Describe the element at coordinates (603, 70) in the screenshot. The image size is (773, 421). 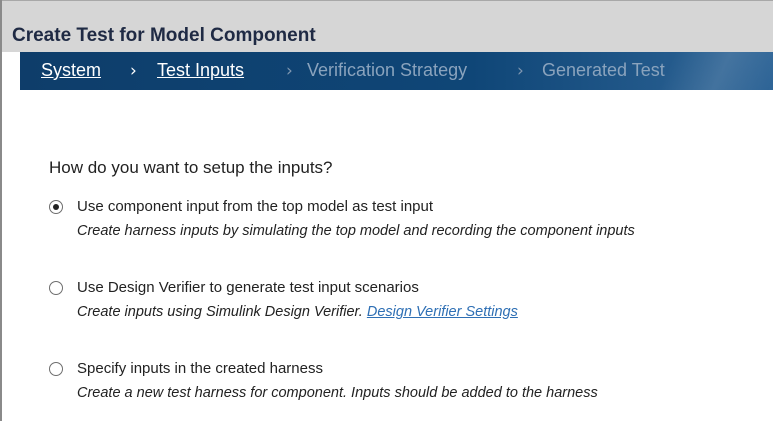
I see `breadcrumb-step-generated-test: Generated Test` at that location.